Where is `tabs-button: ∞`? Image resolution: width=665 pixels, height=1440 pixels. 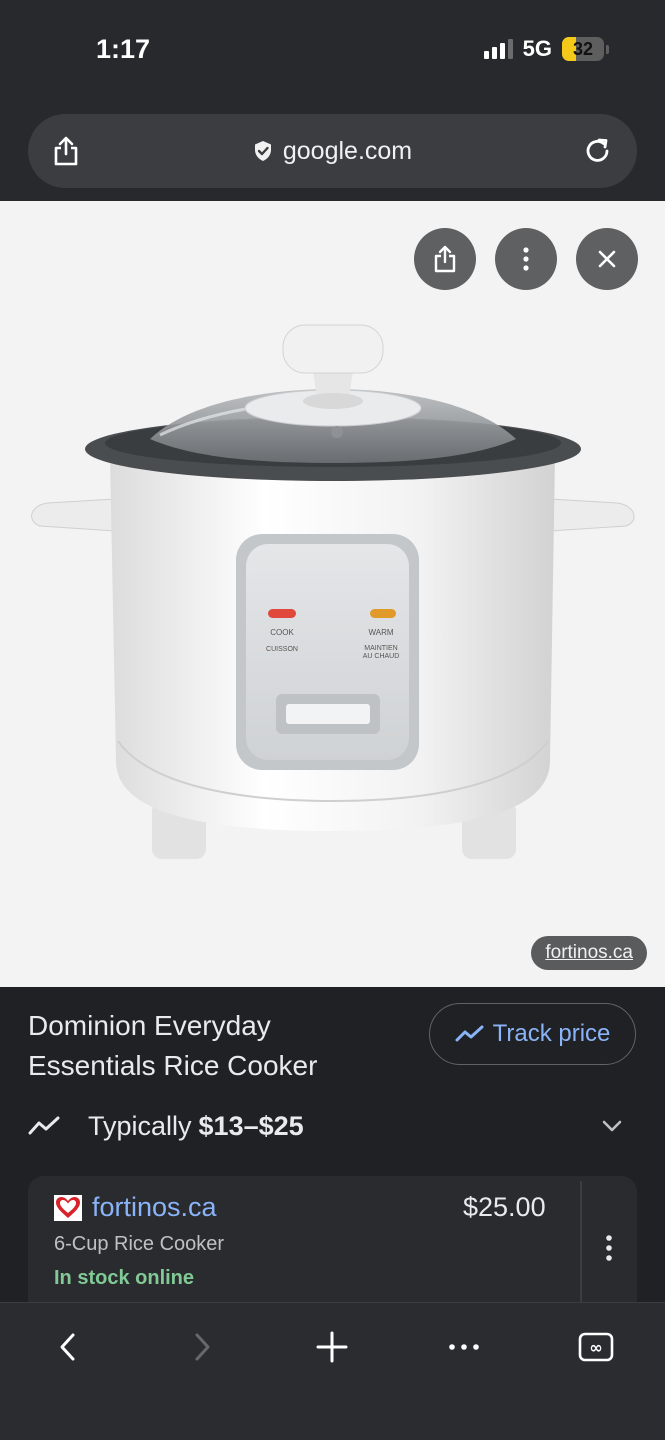 tabs-button: ∞ is located at coordinates (596, 1347).